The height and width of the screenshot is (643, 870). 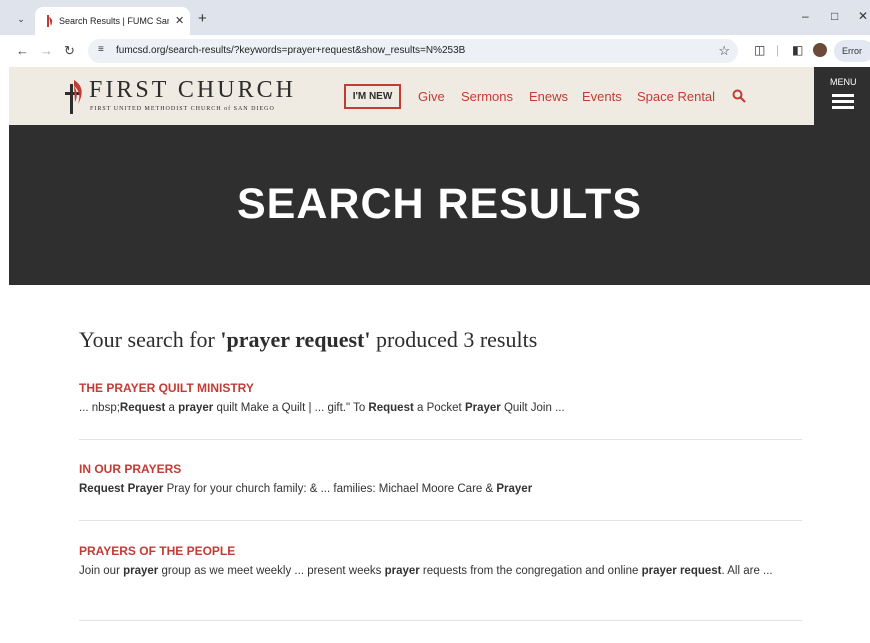 What do you see at coordinates (797, 50) in the screenshot?
I see `side-panel-icon: ◧` at bounding box center [797, 50].